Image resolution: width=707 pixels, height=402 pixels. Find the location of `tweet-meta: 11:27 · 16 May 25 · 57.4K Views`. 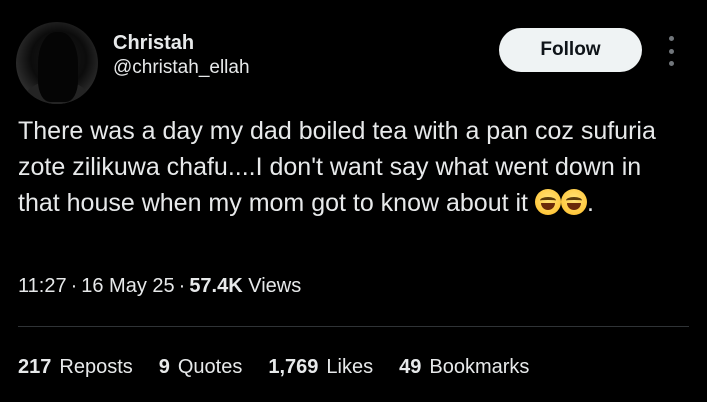

tweet-meta: 11:27 · 16 May 25 · 57.4K Views is located at coordinates (159, 286).